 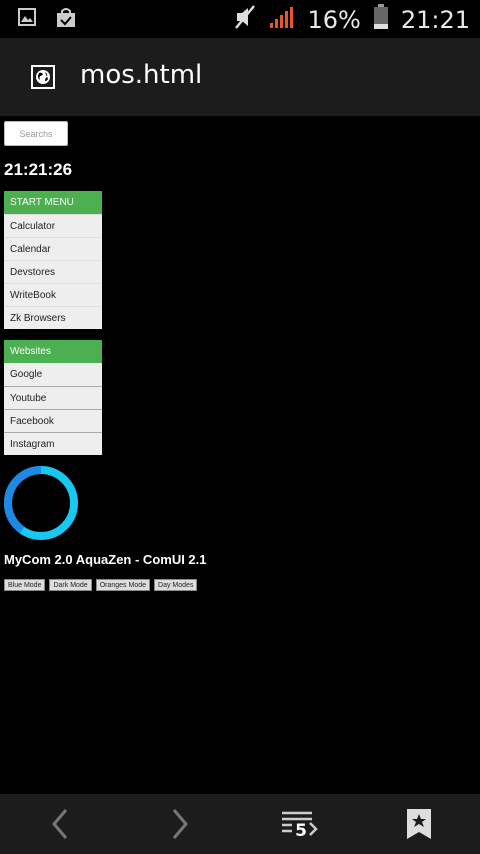 I want to click on start-menu-item-zk-browsers: Zk Browsers, so click(x=53, y=317).